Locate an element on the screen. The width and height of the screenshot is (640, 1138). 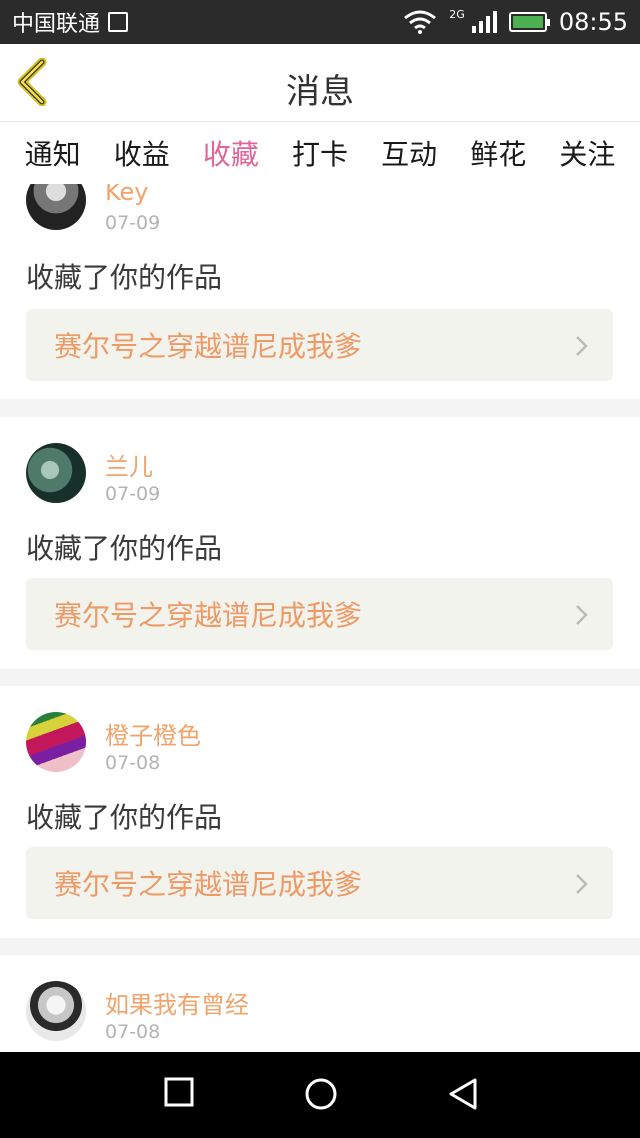
tab-favorites: 收藏 is located at coordinates (231, 162).